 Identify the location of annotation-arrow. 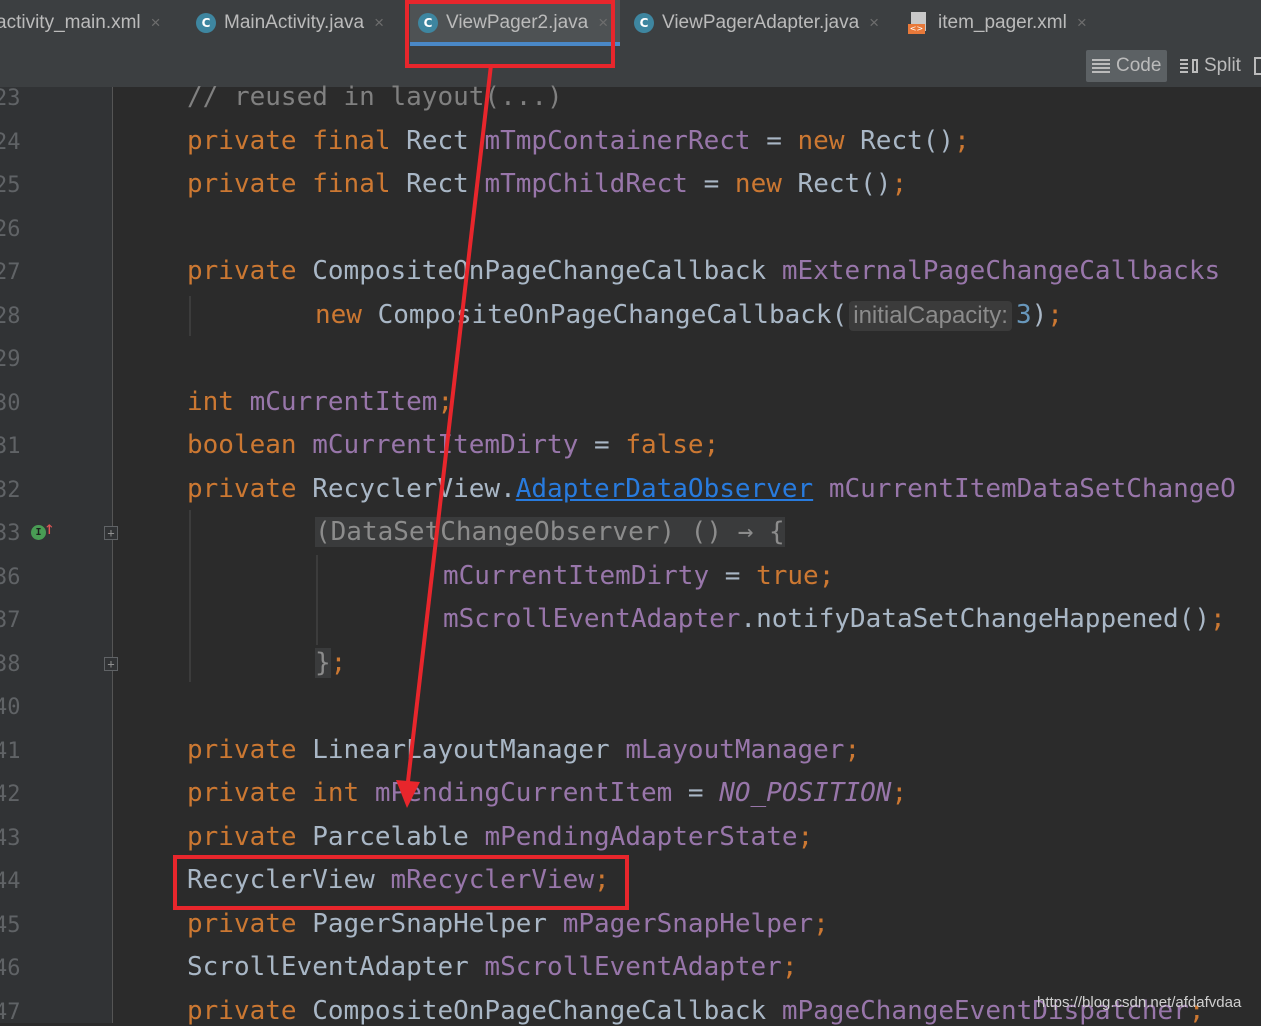
(444, 436).